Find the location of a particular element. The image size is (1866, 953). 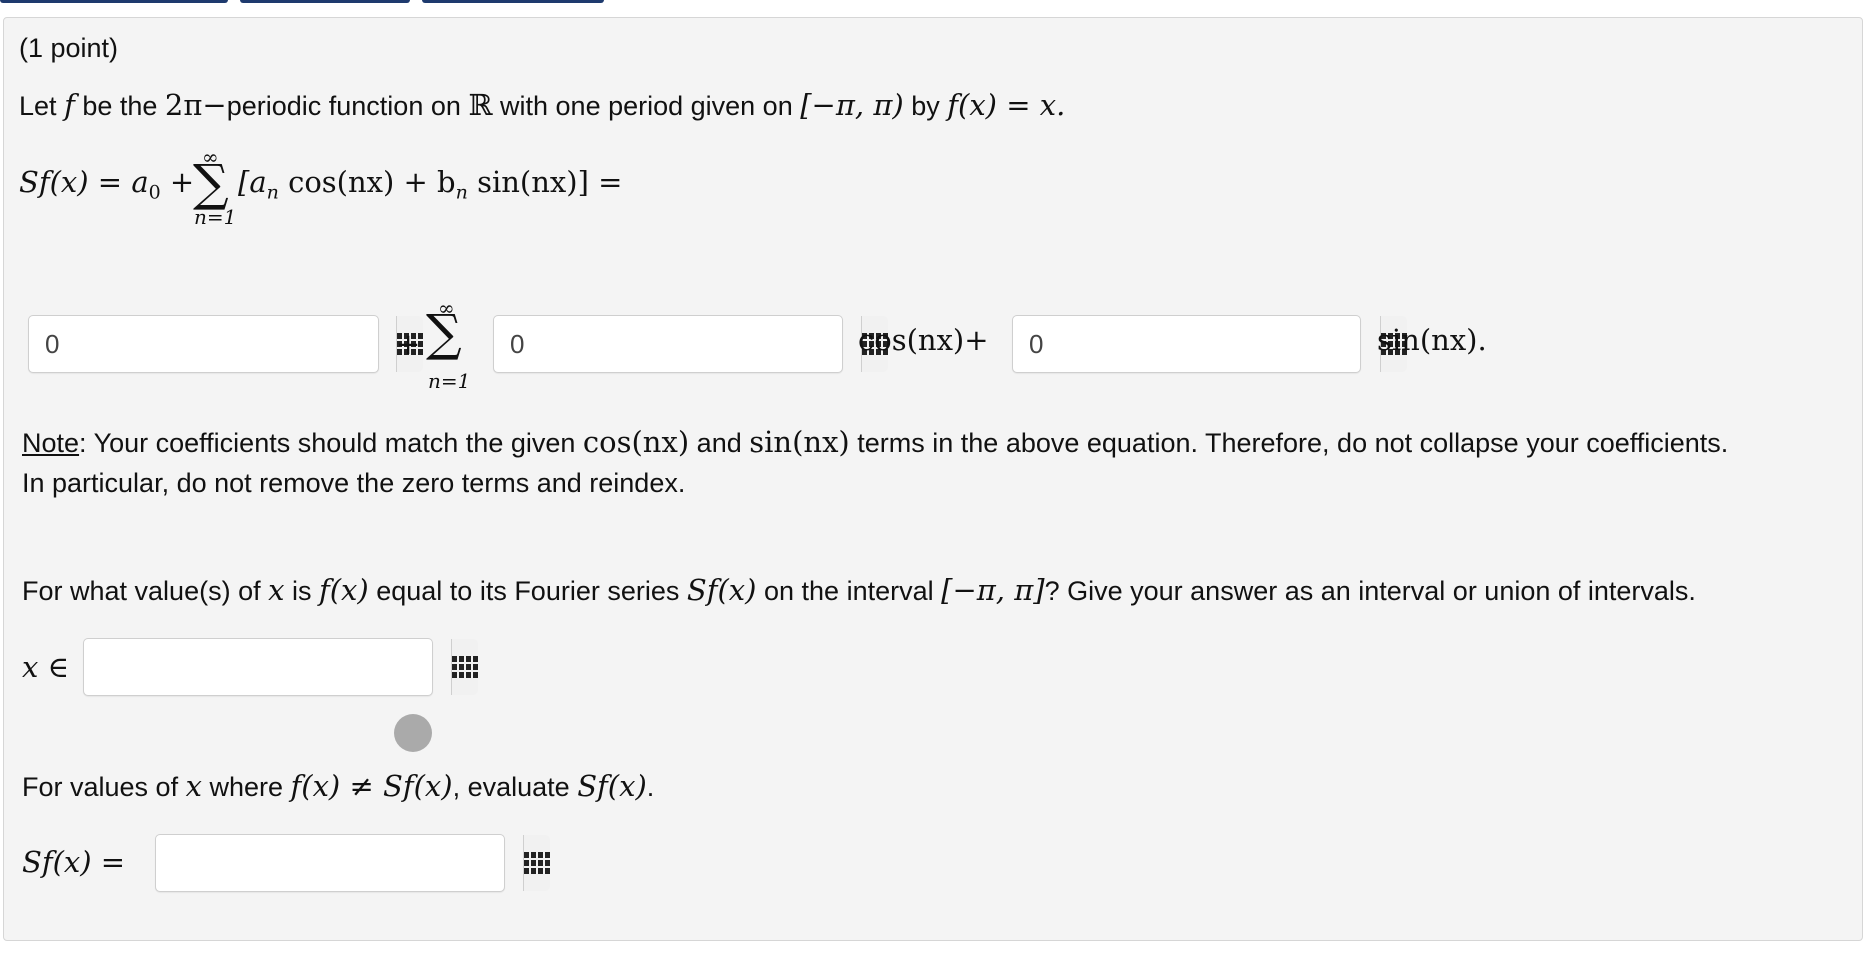

series-plus: + is located at coordinates (177, 182).